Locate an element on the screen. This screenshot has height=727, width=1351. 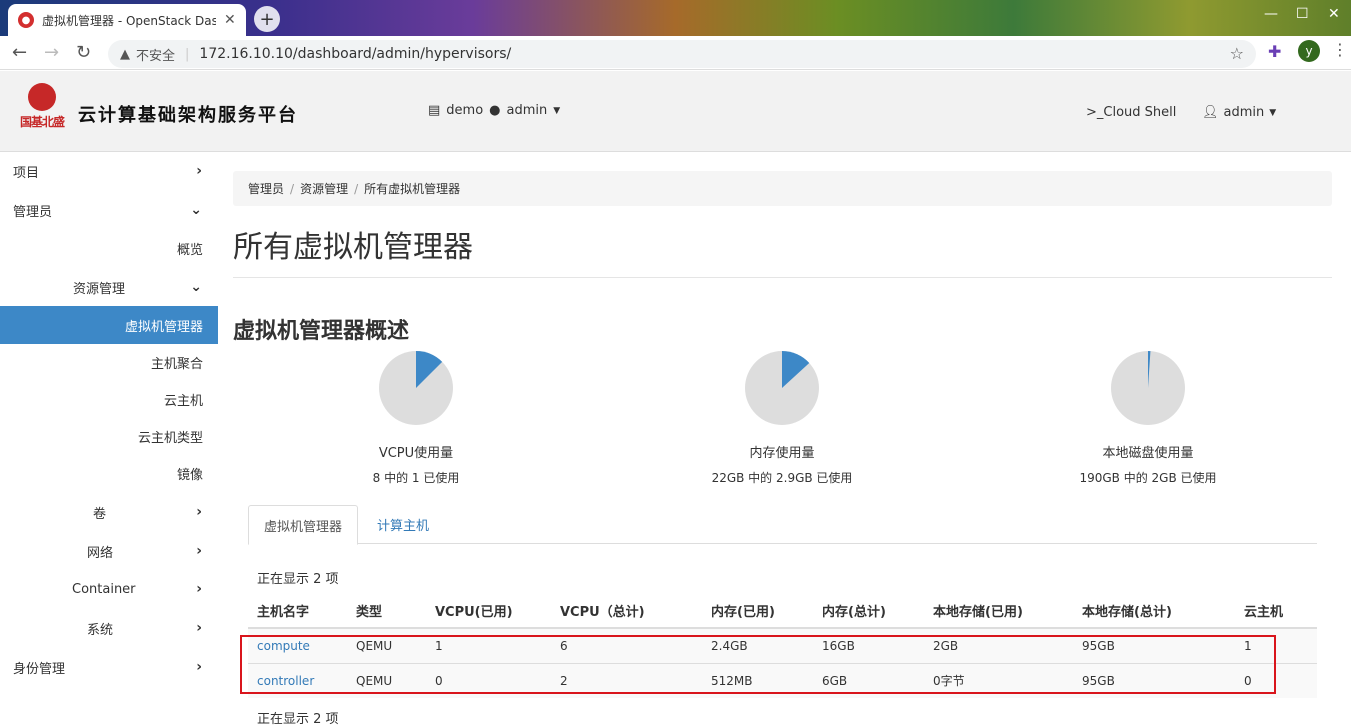
sidebar-item-resource-management: 资源管理 ⌄ is located at coordinates (109, 287).